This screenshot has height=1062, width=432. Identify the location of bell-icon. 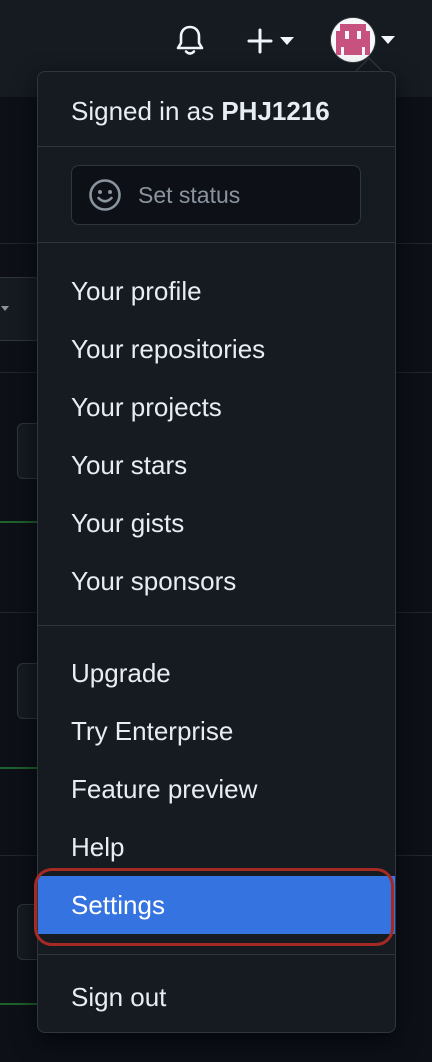
(190, 40).